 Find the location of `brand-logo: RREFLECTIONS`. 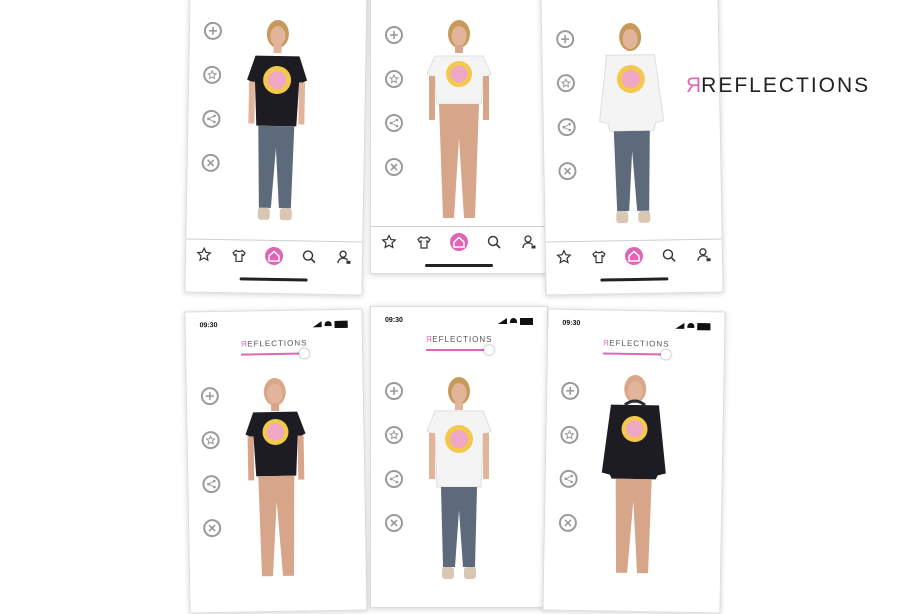

brand-logo: RREFLECTIONS is located at coordinates (777, 85).